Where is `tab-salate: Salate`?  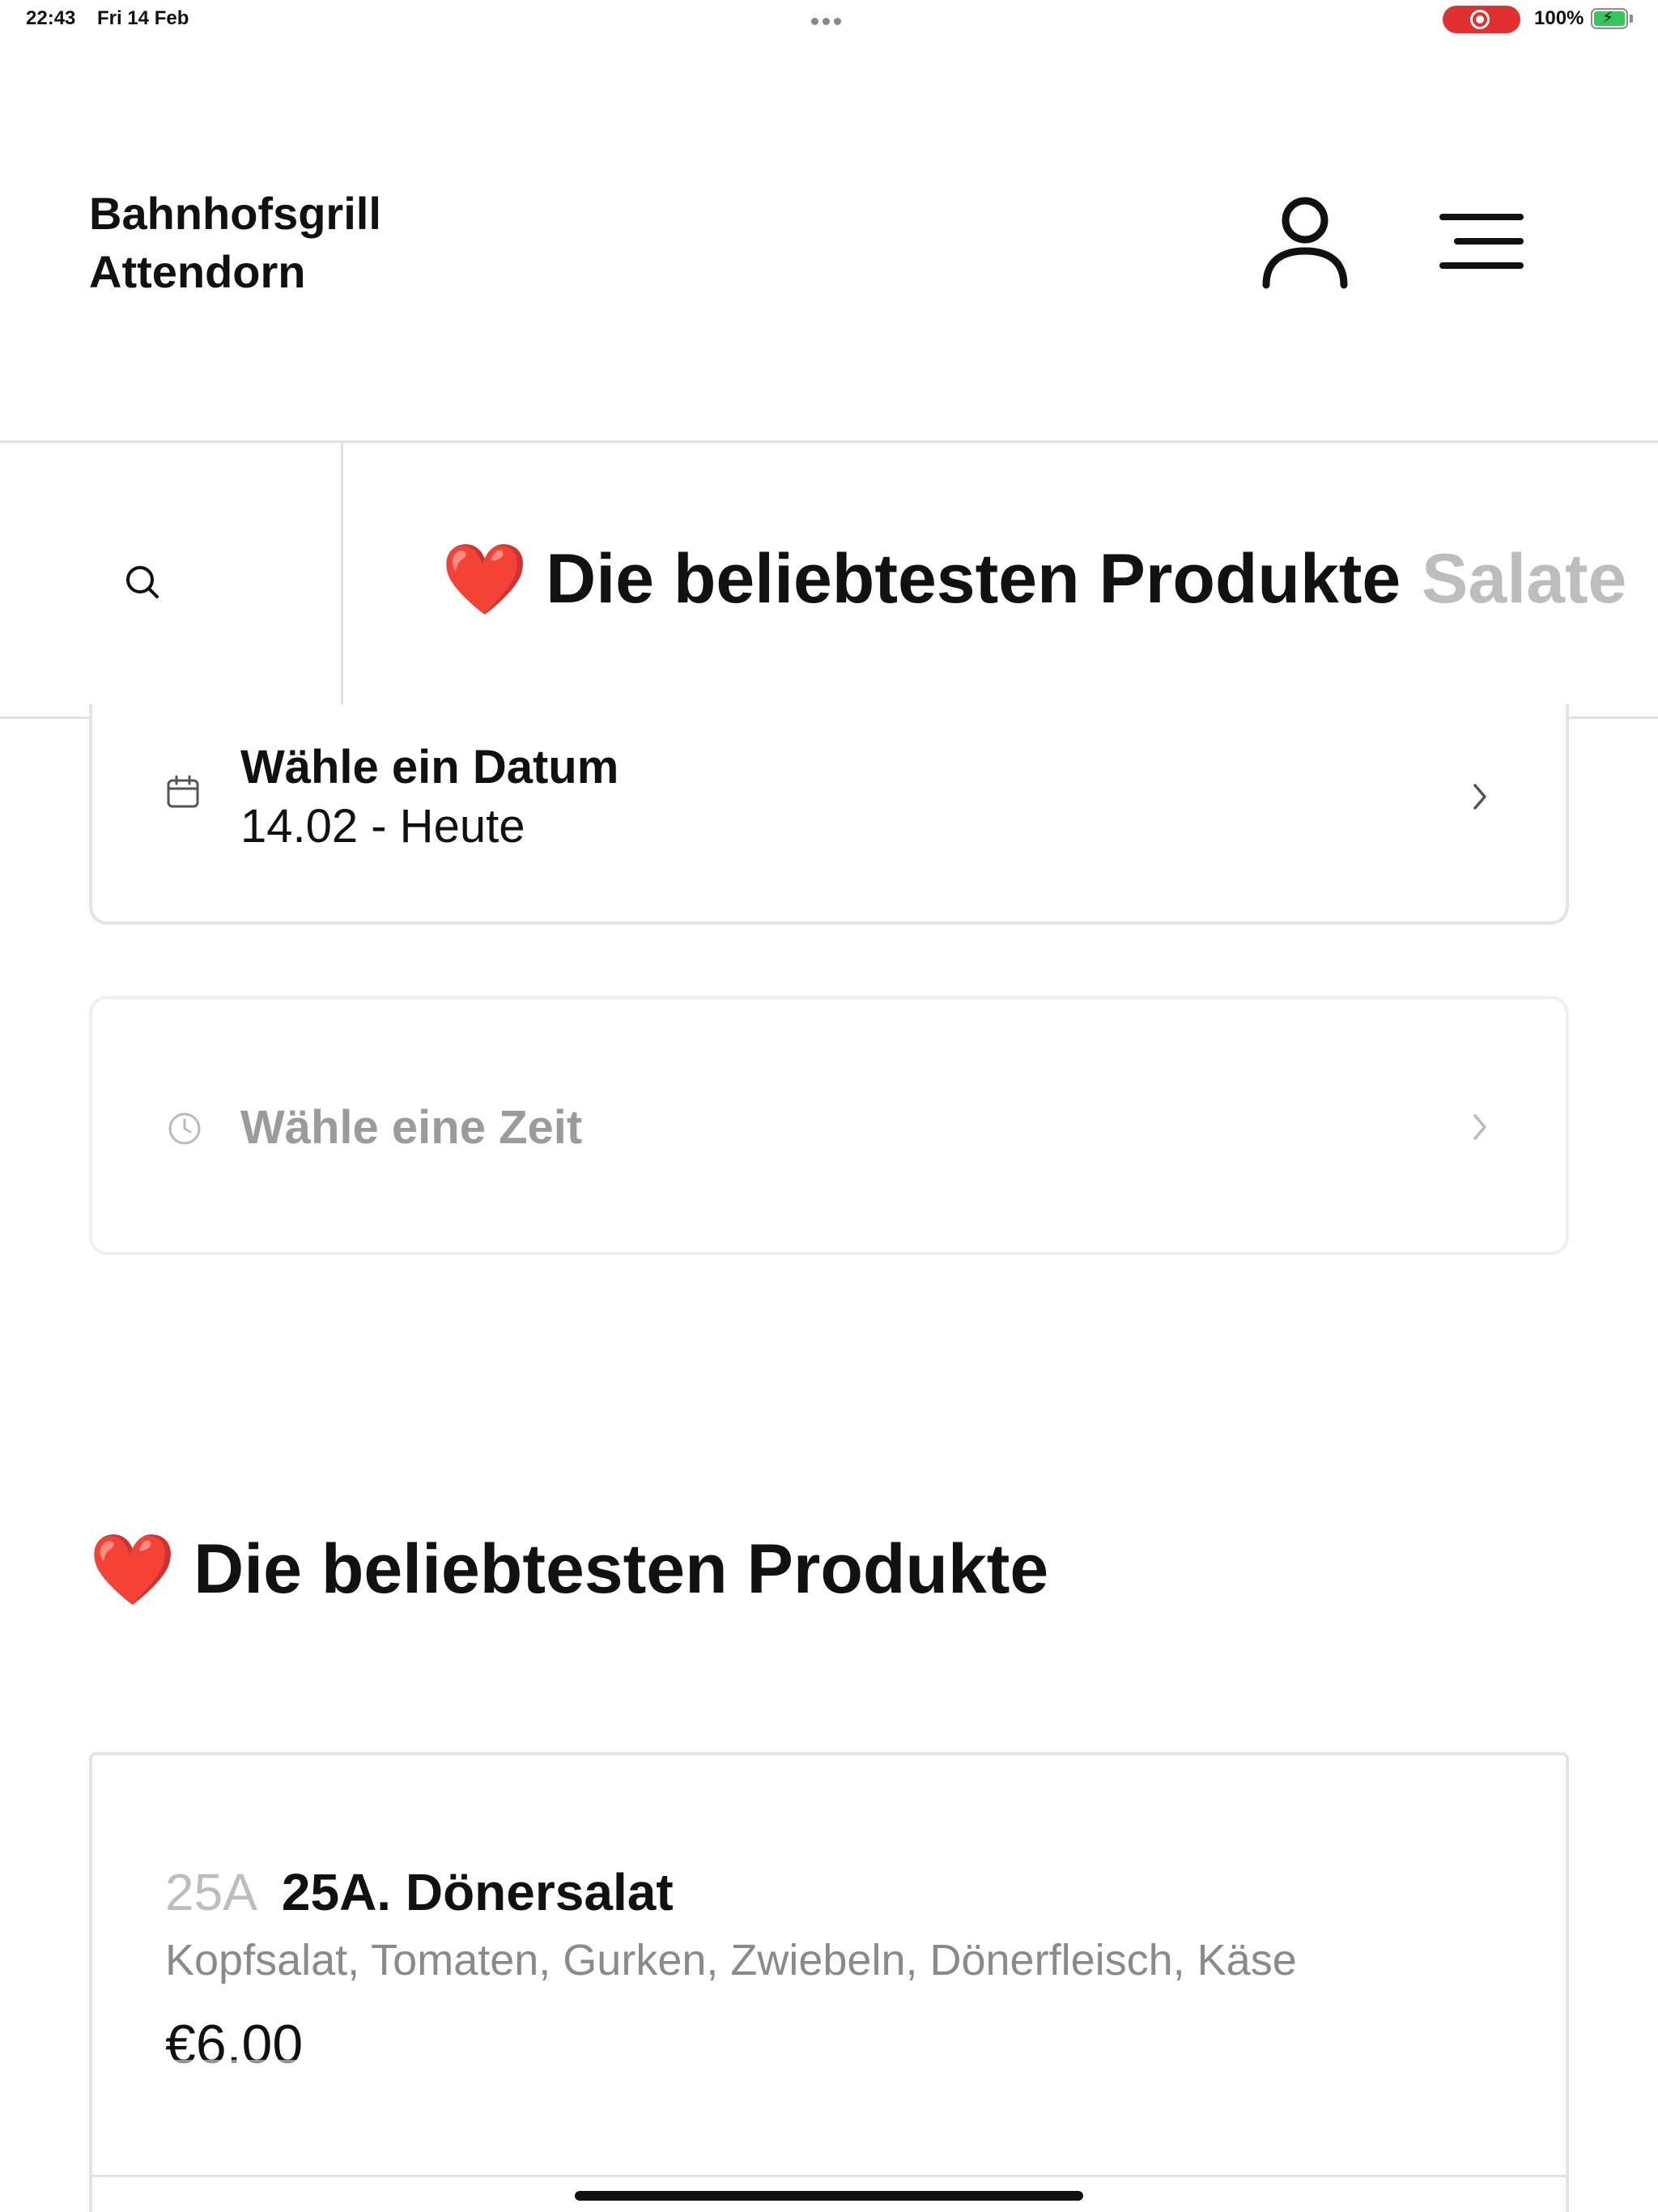
tab-salate: Salate is located at coordinates (1524, 578).